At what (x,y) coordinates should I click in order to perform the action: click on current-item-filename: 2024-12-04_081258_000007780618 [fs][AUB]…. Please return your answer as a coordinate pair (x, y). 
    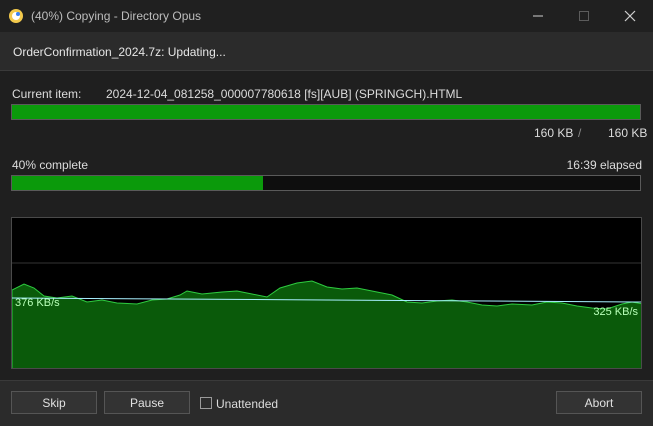
    Looking at the image, I should click on (284, 94).